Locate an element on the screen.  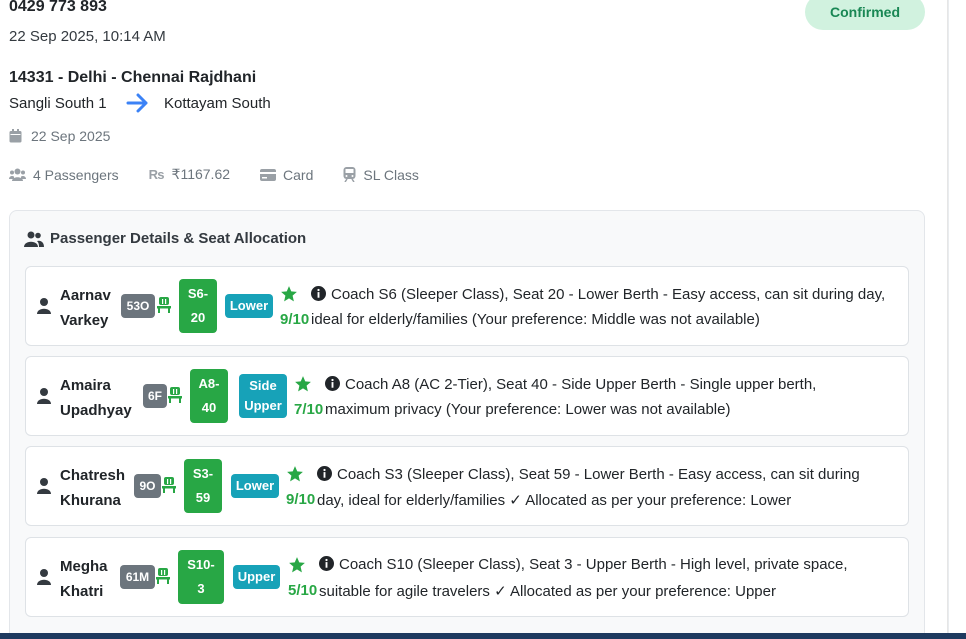
passenger-last-name: Khatri is located at coordinates (82, 591).